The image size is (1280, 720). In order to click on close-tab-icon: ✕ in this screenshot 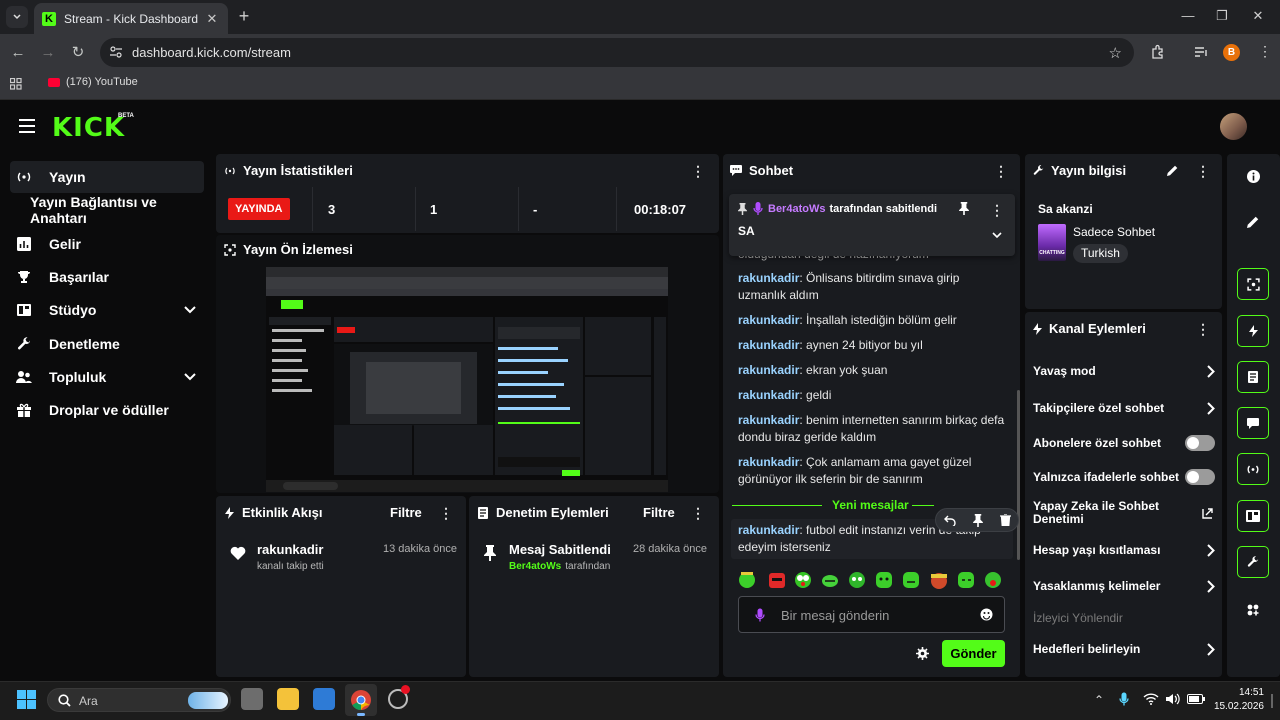, I will do `click(212, 19)`.